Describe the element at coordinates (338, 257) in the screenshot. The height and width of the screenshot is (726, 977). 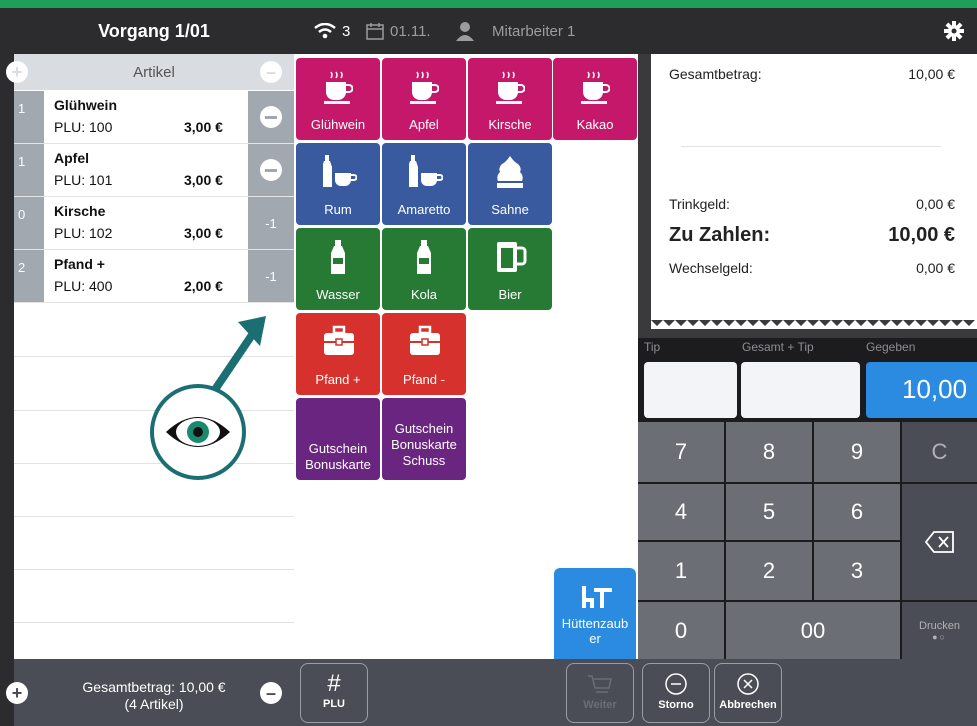
I see `bottle-icon` at that location.